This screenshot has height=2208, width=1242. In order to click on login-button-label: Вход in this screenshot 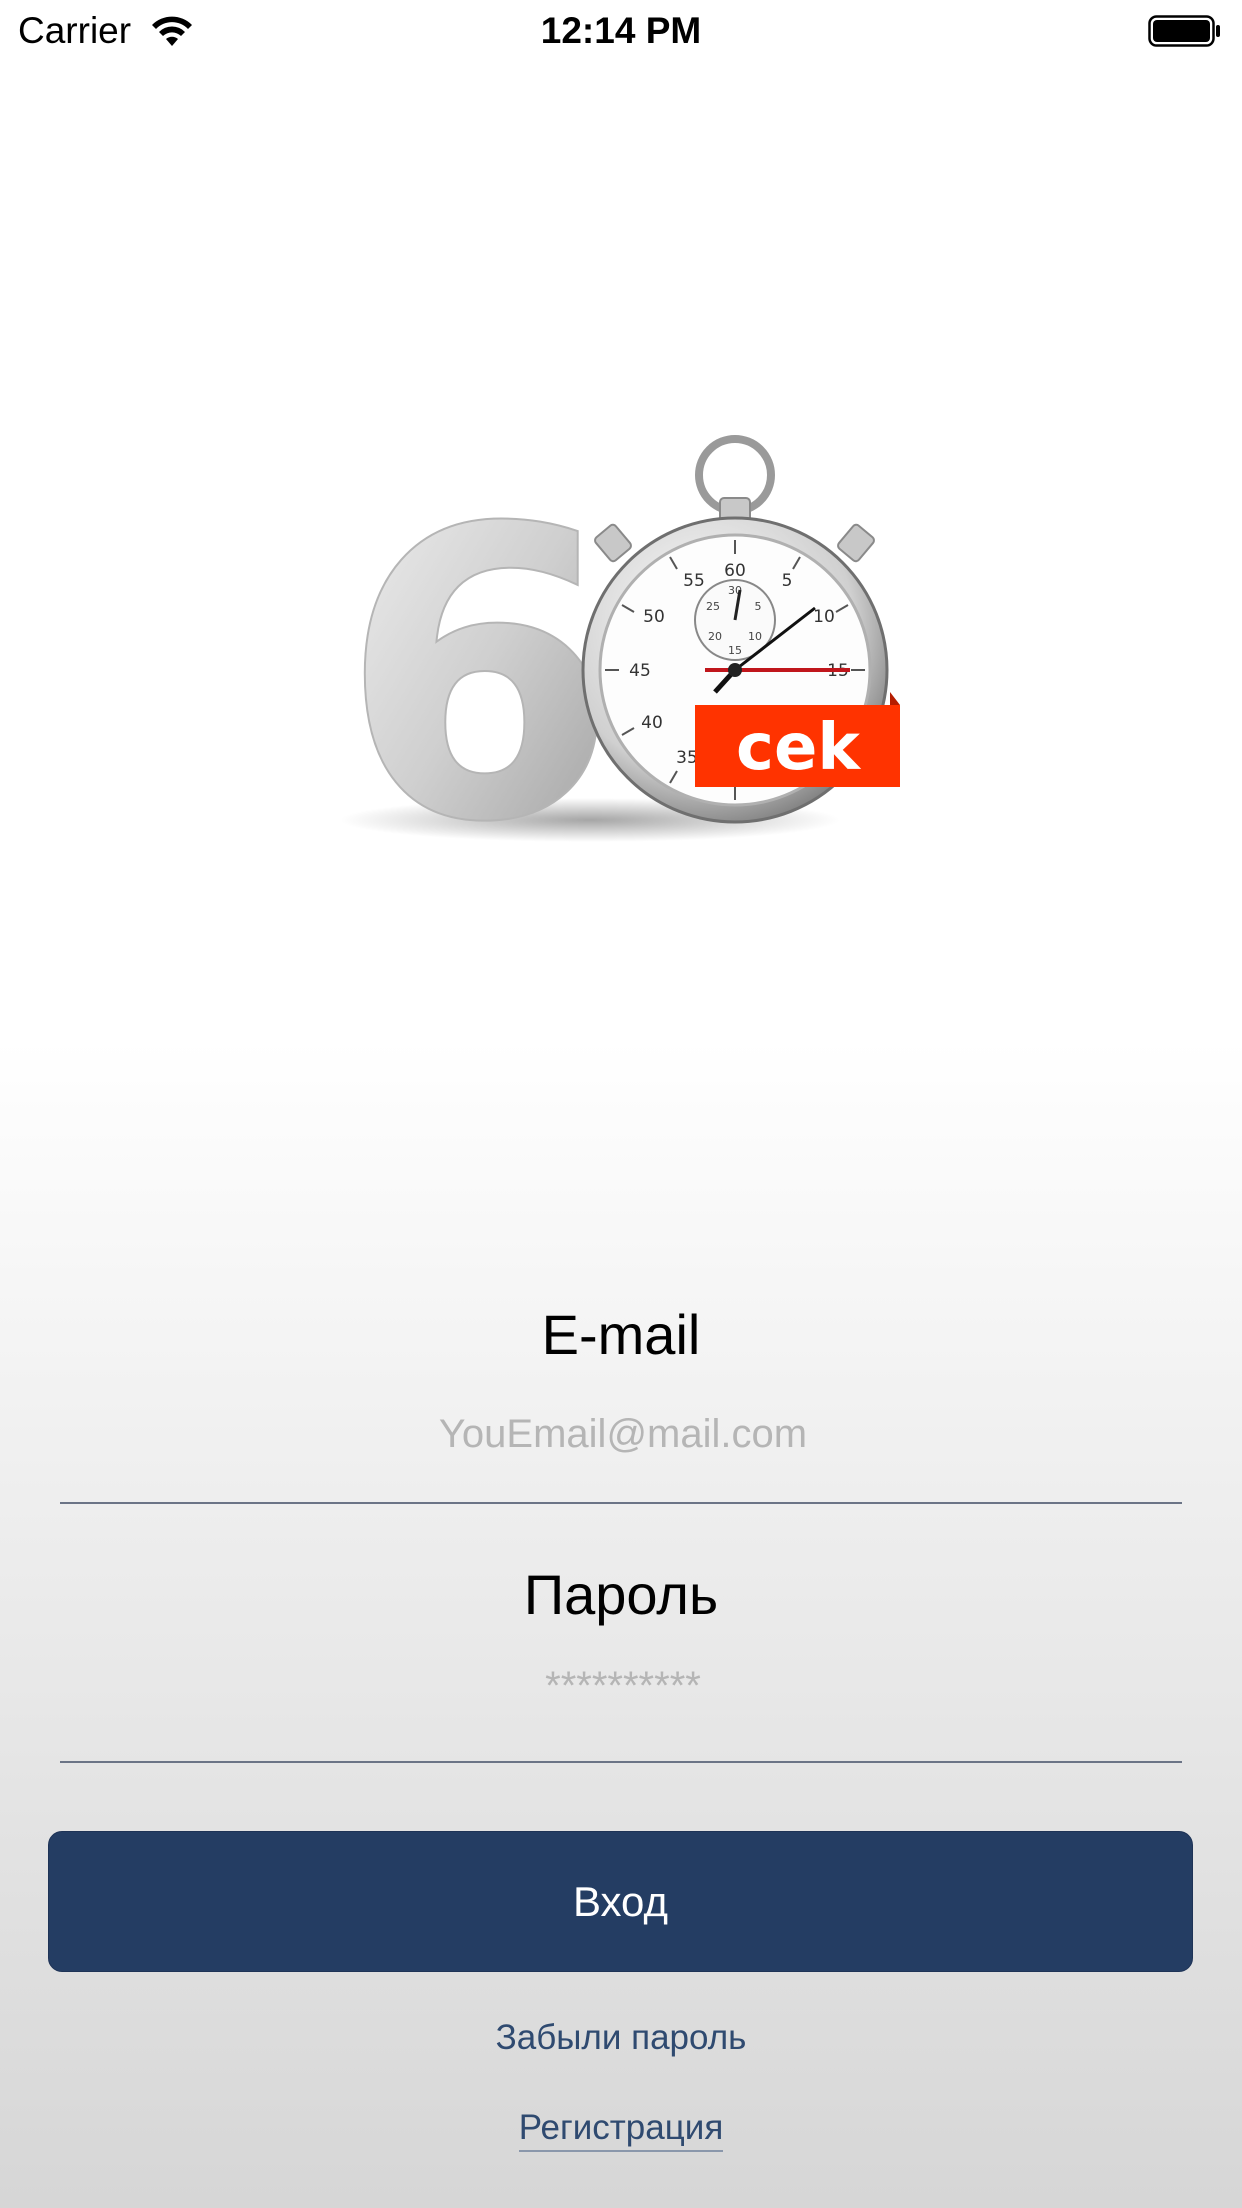, I will do `click(620, 1901)`.